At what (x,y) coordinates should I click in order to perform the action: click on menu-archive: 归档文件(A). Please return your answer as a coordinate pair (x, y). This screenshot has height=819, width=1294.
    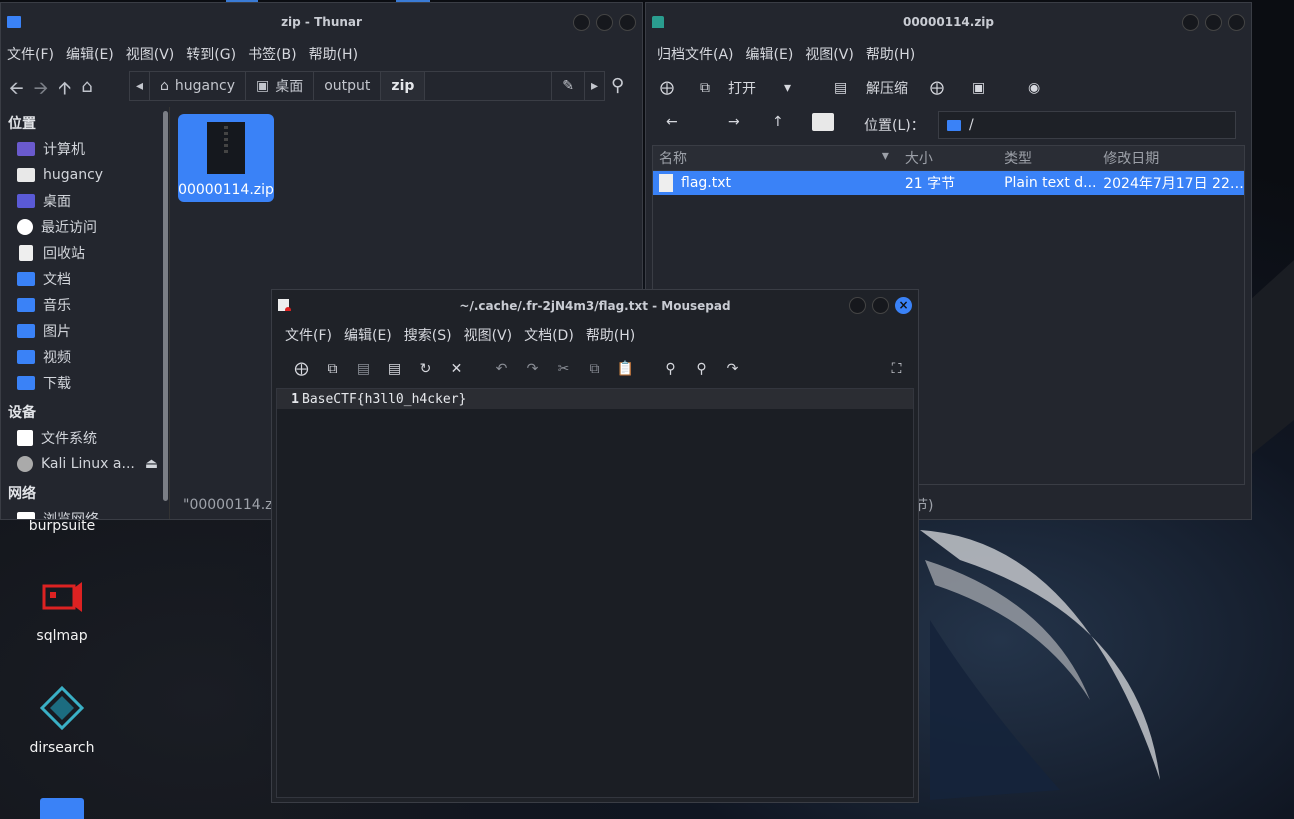
    Looking at the image, I should click on (695, 54).